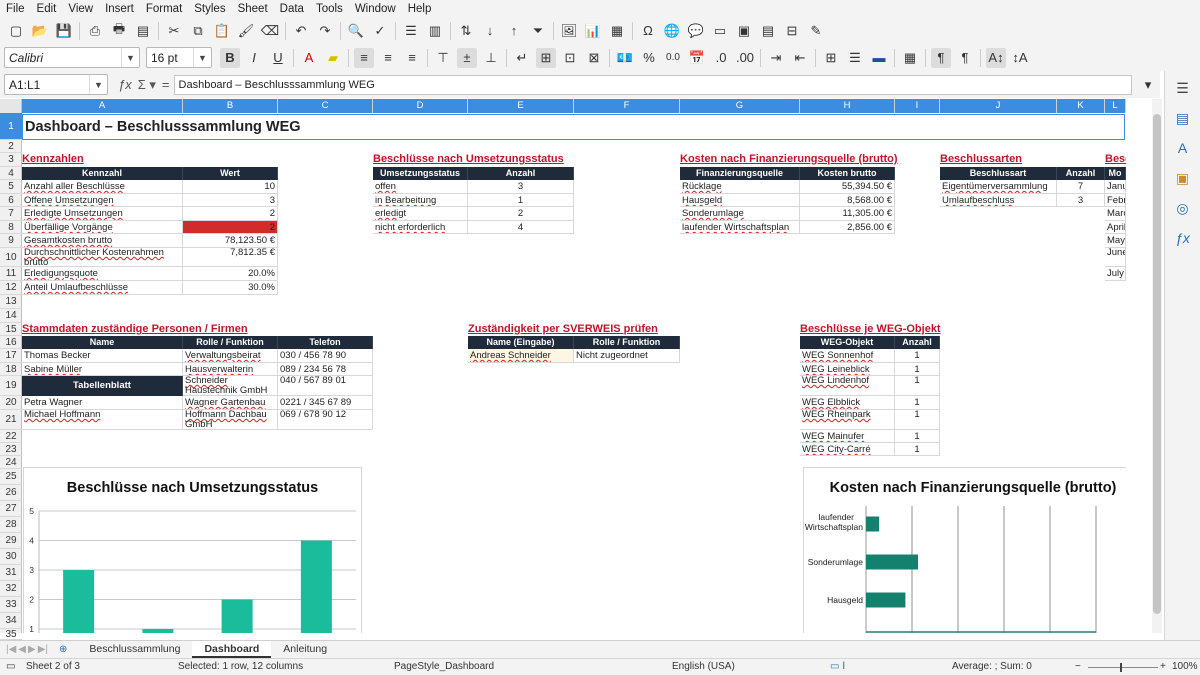 Image resolution: width=1200 pixels, height=675 pixels. What do you see at coordinates (570, 58) in the screenshot?
I see `merge-cells-icon: ⊡` at bounding box center [570, 58].